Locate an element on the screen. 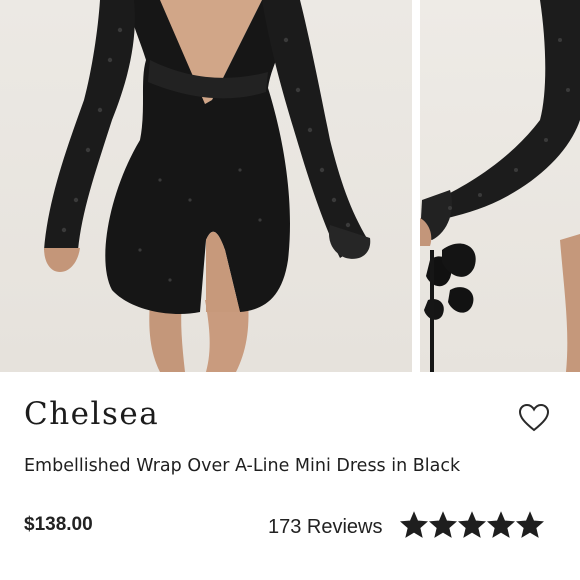 The width and height of the screenshot is (580, 580). heart-outline-icon is located at coordinates (534, 417).